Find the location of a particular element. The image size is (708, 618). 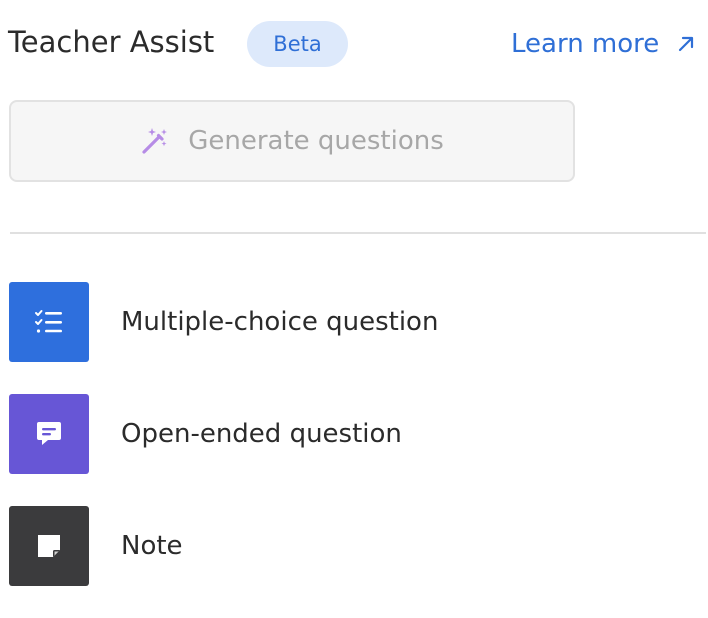

multiple-choice-tile is located at coordinates (49, 322).